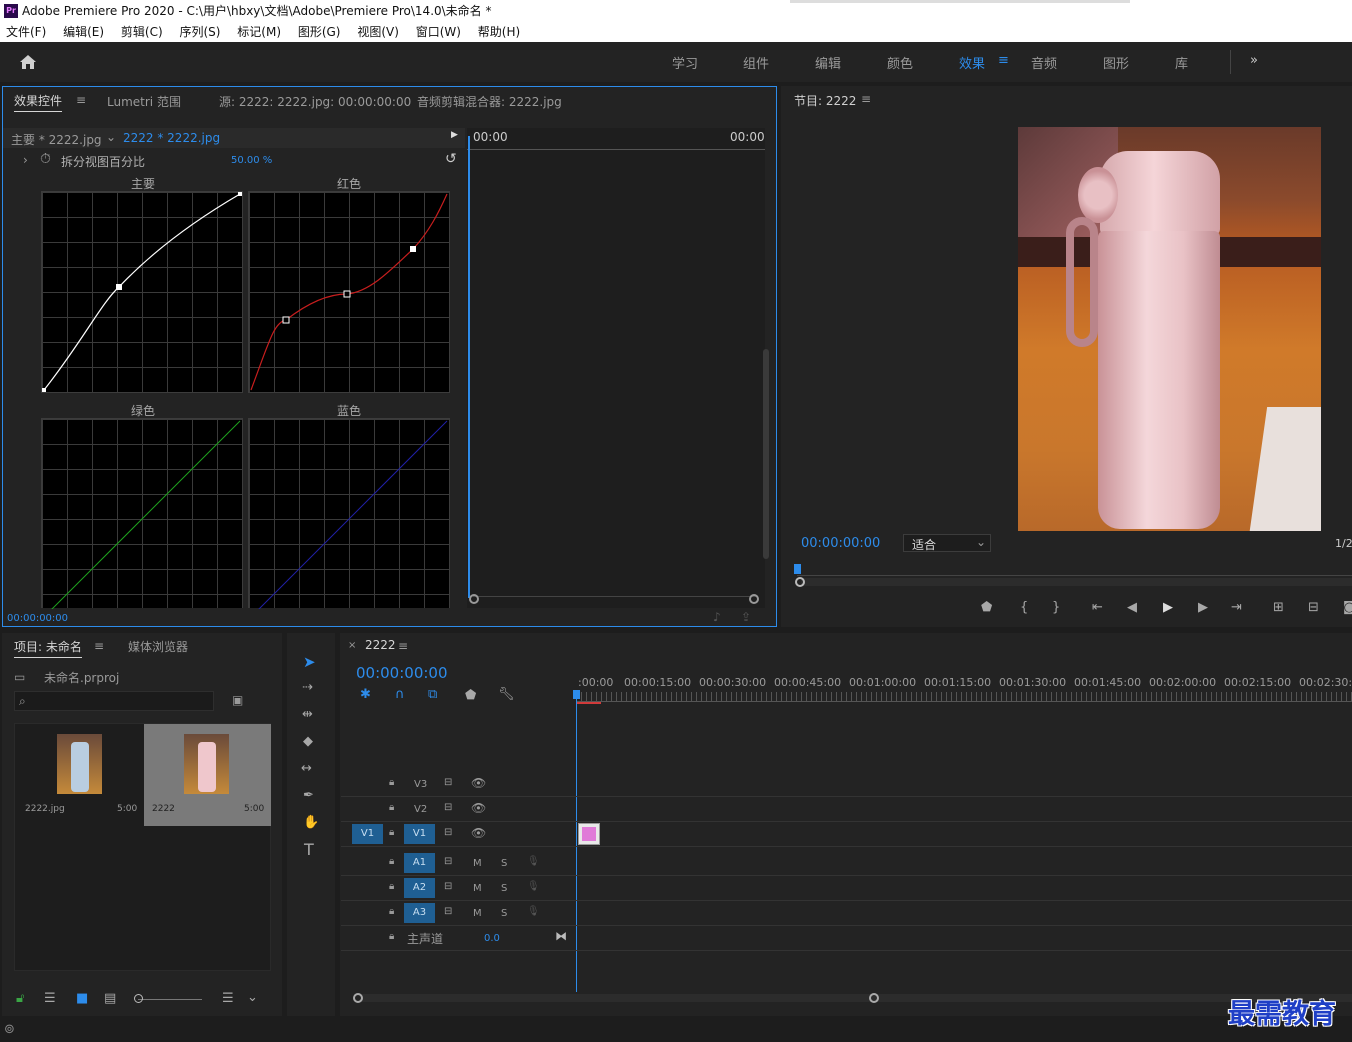 The width and height of the screenshot is (1352, 1042). I want to click on workspace-color: 颜色, so click(900, 62).